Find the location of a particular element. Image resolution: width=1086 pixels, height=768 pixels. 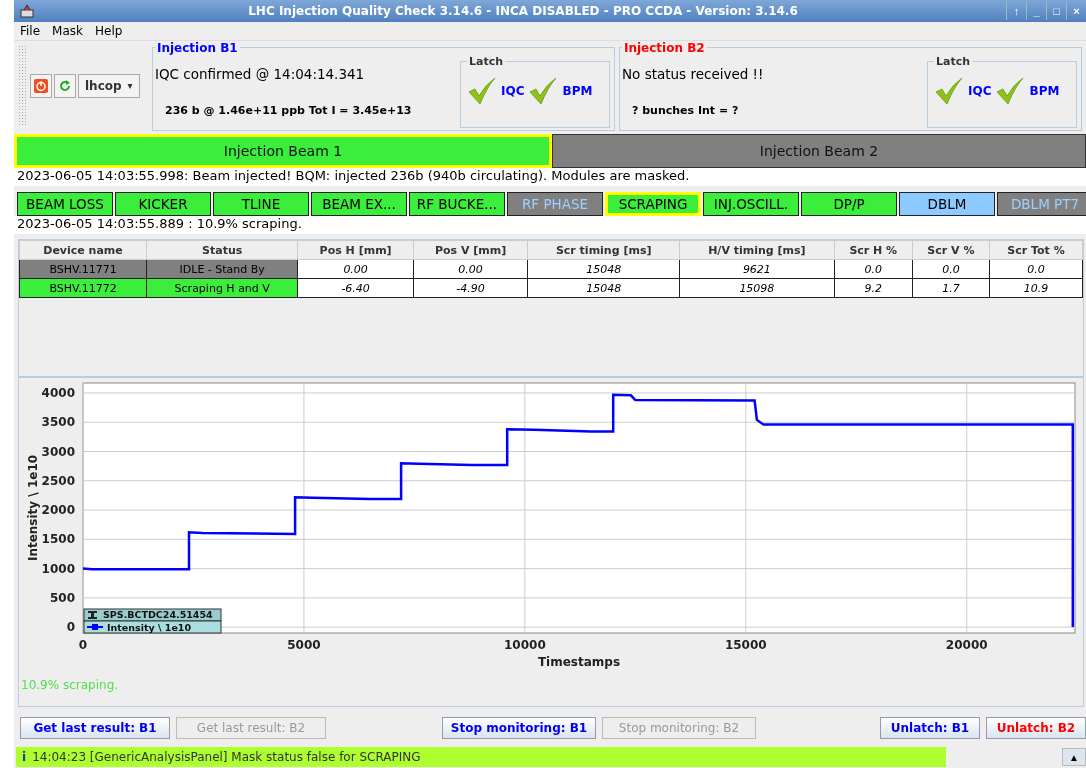

menu-item: Mask is located at coordinates (67, 30).